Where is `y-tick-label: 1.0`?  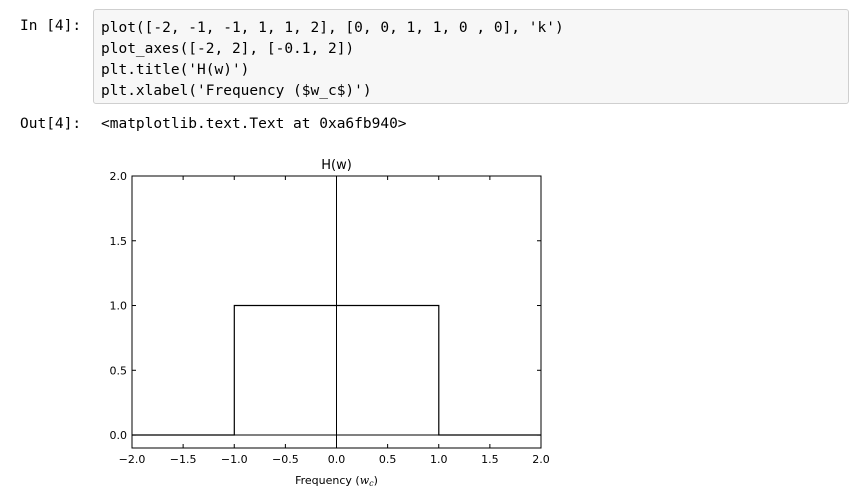
y-tick-label: 1.0 is located at coordinates (119, 306).